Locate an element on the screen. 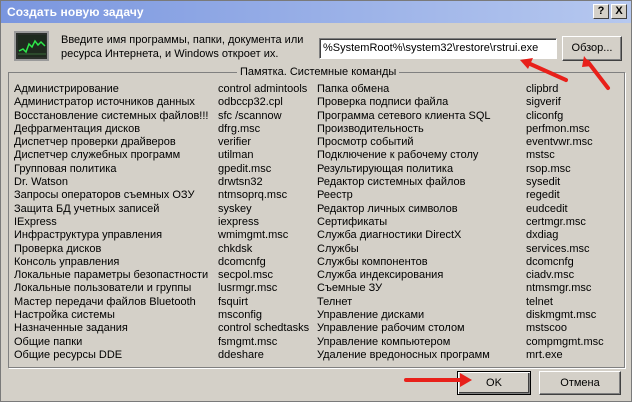 This screenshot has width=632, height=402. memo-title: Памятка. Системные команды is located at coordinates (318, 72).